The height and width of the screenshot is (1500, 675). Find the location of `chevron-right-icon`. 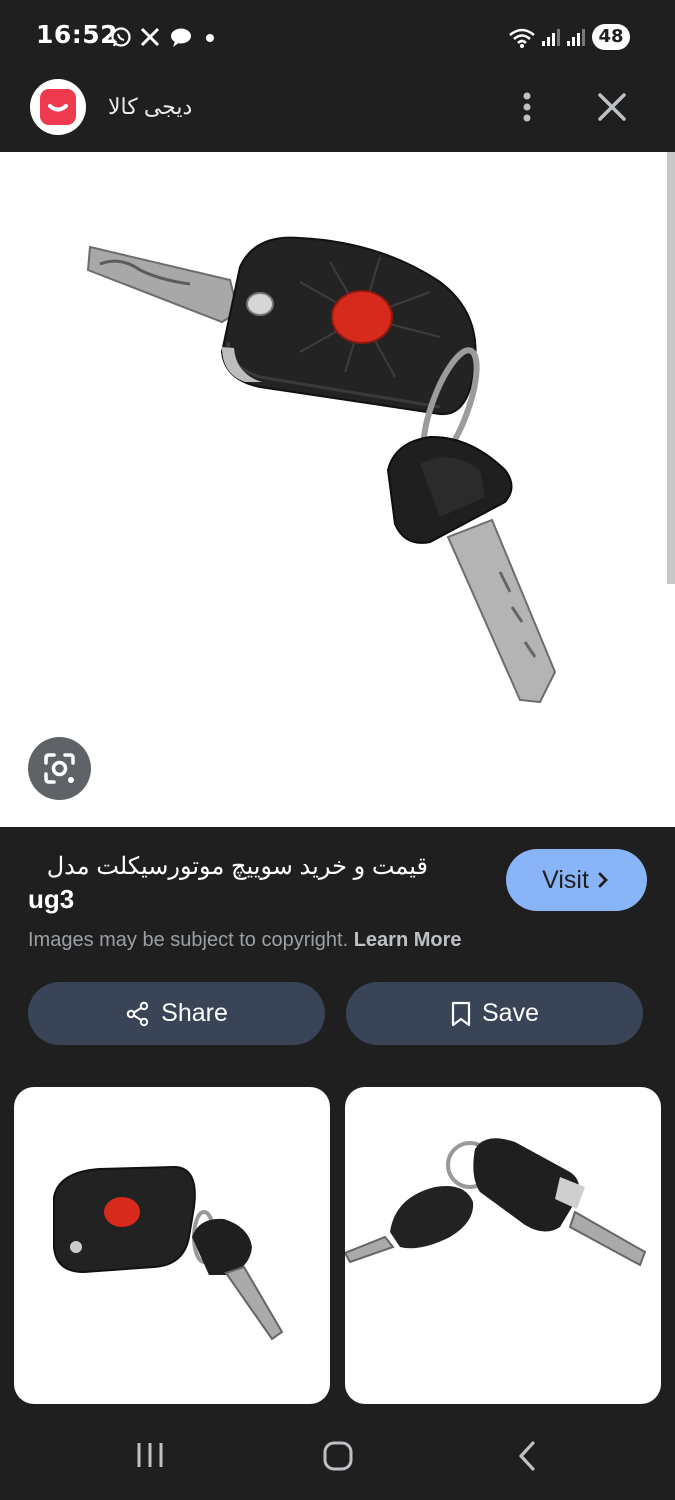

chevron-right-icon is located at coordinates (603, 880).